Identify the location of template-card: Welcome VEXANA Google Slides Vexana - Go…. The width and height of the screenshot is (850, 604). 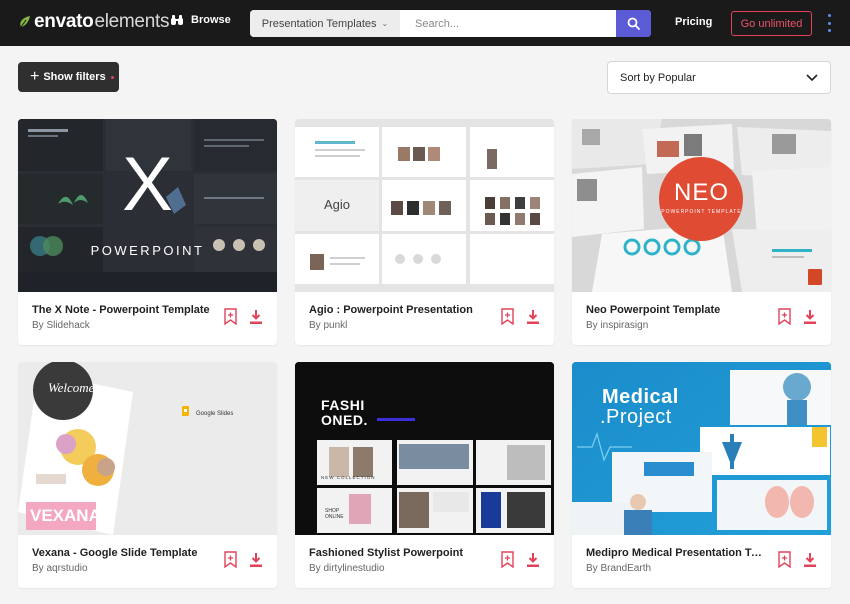
(147, 475).